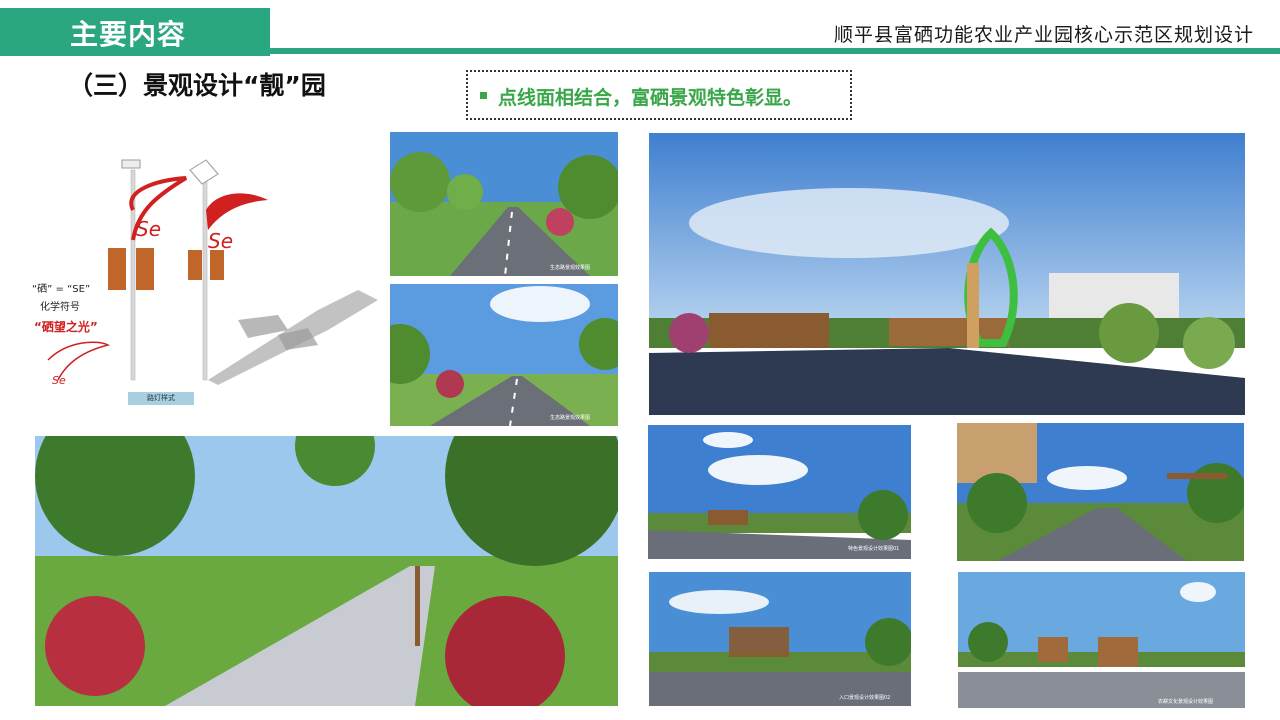  I want to click on header-tab-title: 主要内容, so click(128, 34).